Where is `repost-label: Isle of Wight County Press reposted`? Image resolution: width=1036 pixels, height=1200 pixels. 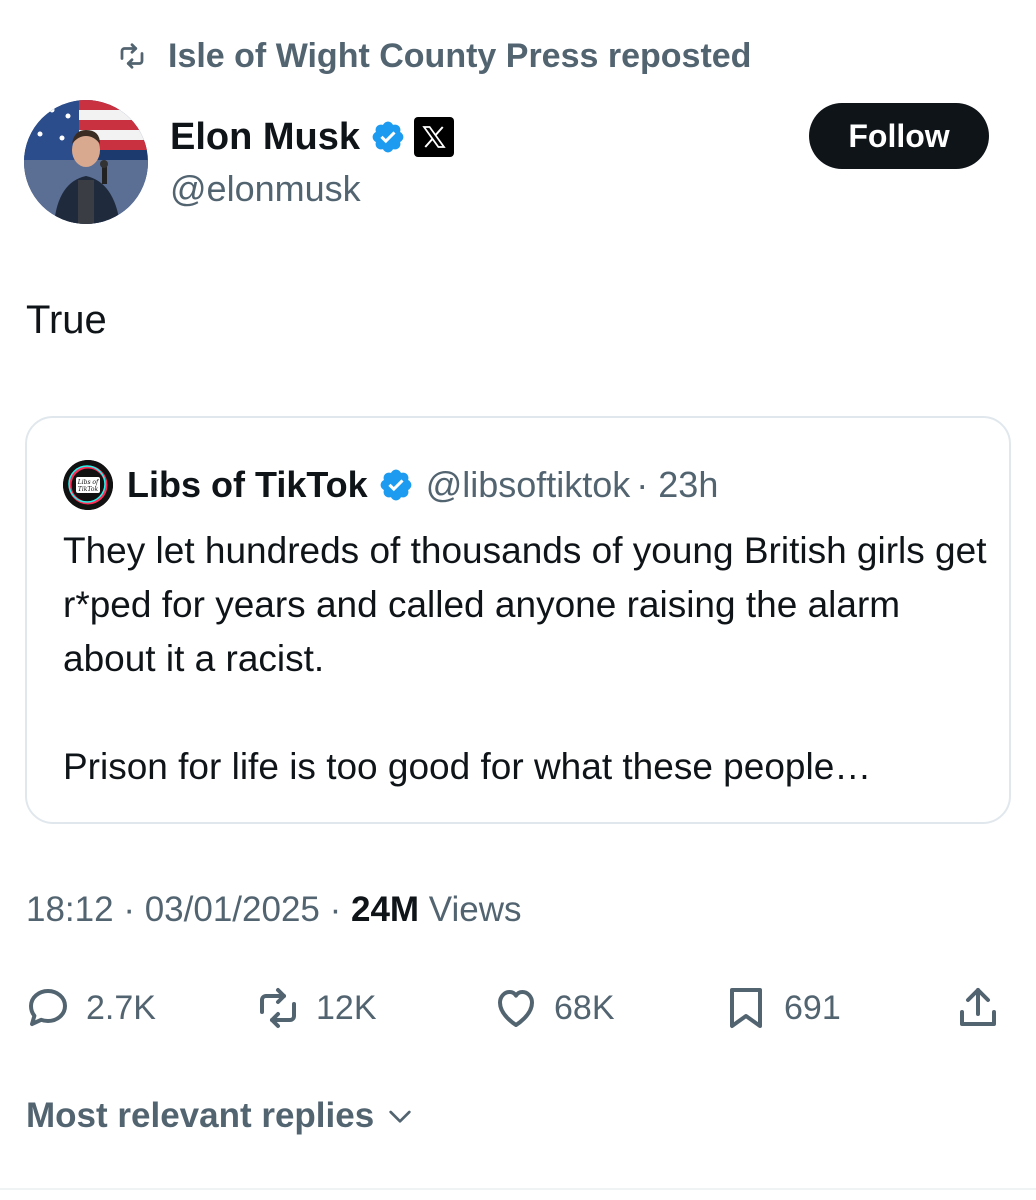
repost-label: Isle of Wight County Press reposted is located at coordinates (460, 55).